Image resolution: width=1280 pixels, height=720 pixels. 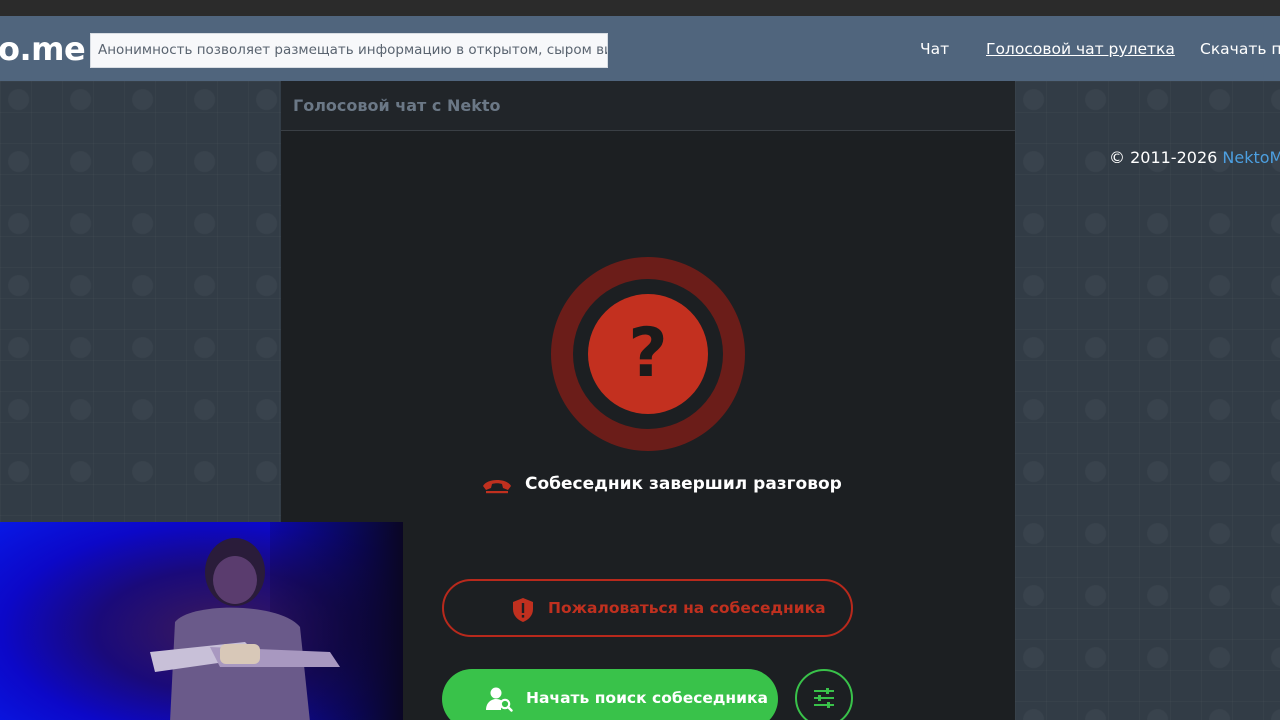 I want to click on panel-header: Голосовой чат с Nekto, so click(x=648, y=106).